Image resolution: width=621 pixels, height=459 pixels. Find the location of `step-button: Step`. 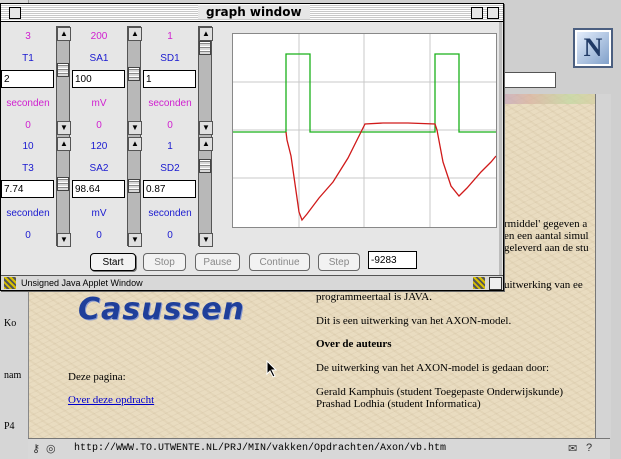

step-button: Step is located at coordinates (339, 262).